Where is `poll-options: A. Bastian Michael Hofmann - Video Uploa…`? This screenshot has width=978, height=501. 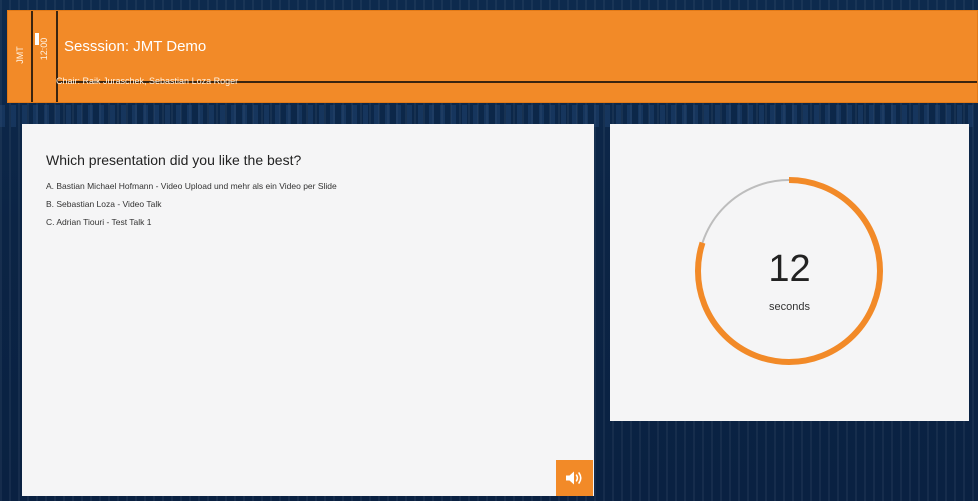 poll-options: A. Bastian Michael Hofmann - Video Uploa… is located at coordinates (191, 208).